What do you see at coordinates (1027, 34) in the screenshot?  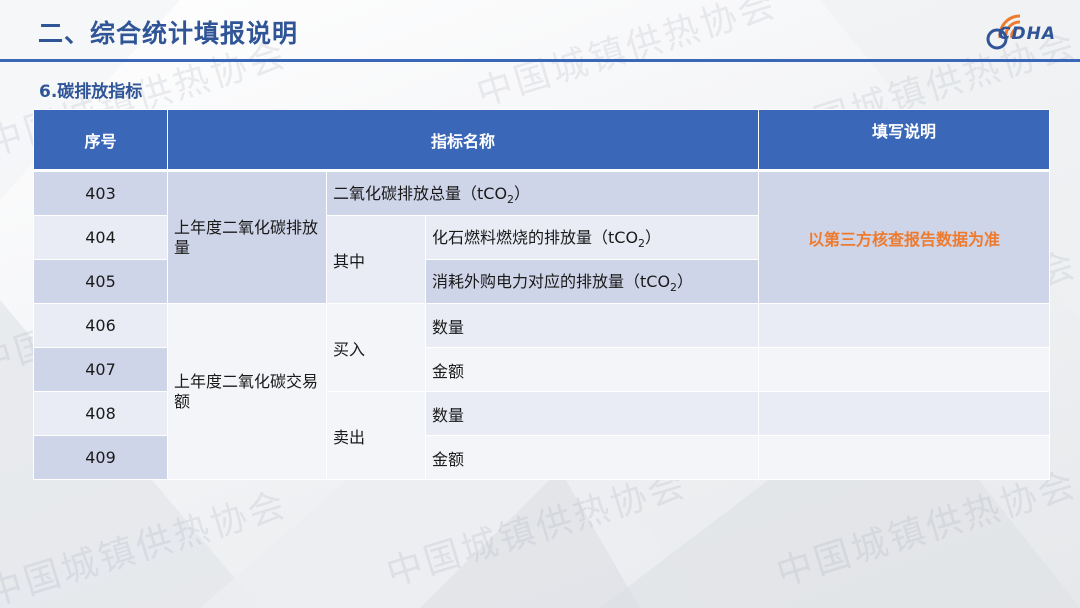 I see `logo-text: CDHA` at bounding box center [1027, 34].